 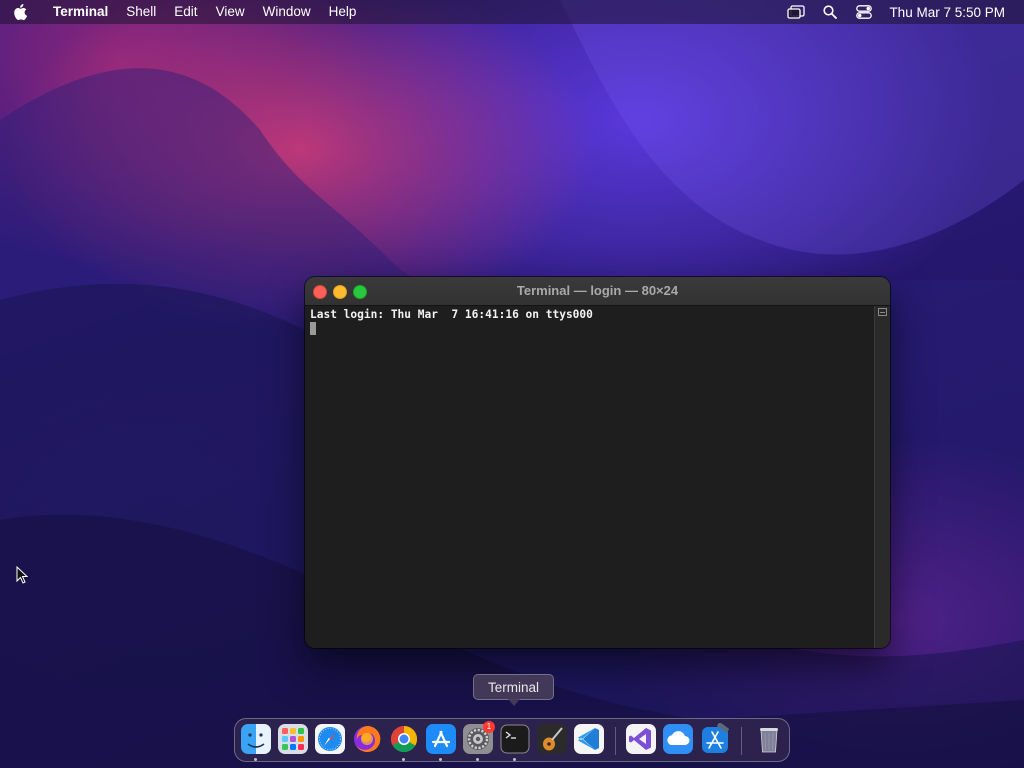 What do you see at coordinates (441, 739) in the screenshot?
I see `app-store-icon` at bounding box center [441, 739].